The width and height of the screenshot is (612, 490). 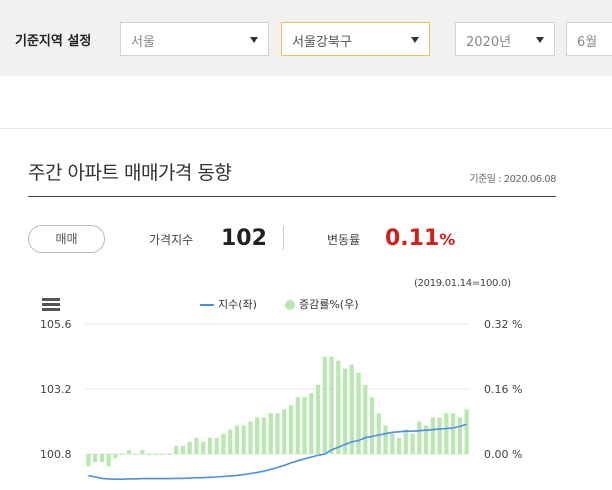 I want to click on chart-base-note: (2019.01.14=100.0), so click(x=462, y=283).